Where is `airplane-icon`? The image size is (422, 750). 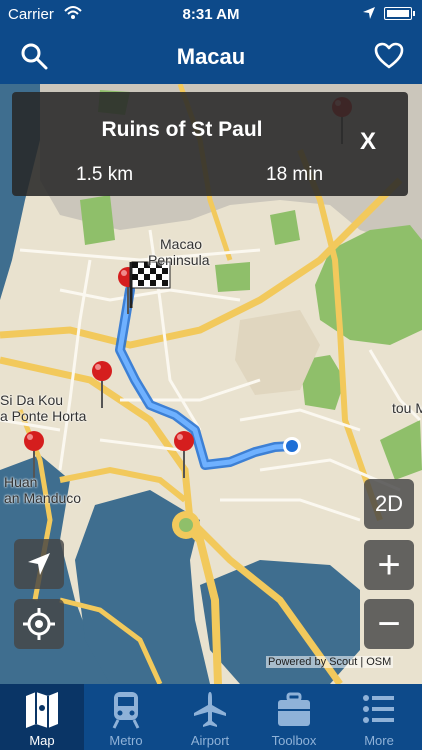
airplane-icon is located at coordinates (210, 709).